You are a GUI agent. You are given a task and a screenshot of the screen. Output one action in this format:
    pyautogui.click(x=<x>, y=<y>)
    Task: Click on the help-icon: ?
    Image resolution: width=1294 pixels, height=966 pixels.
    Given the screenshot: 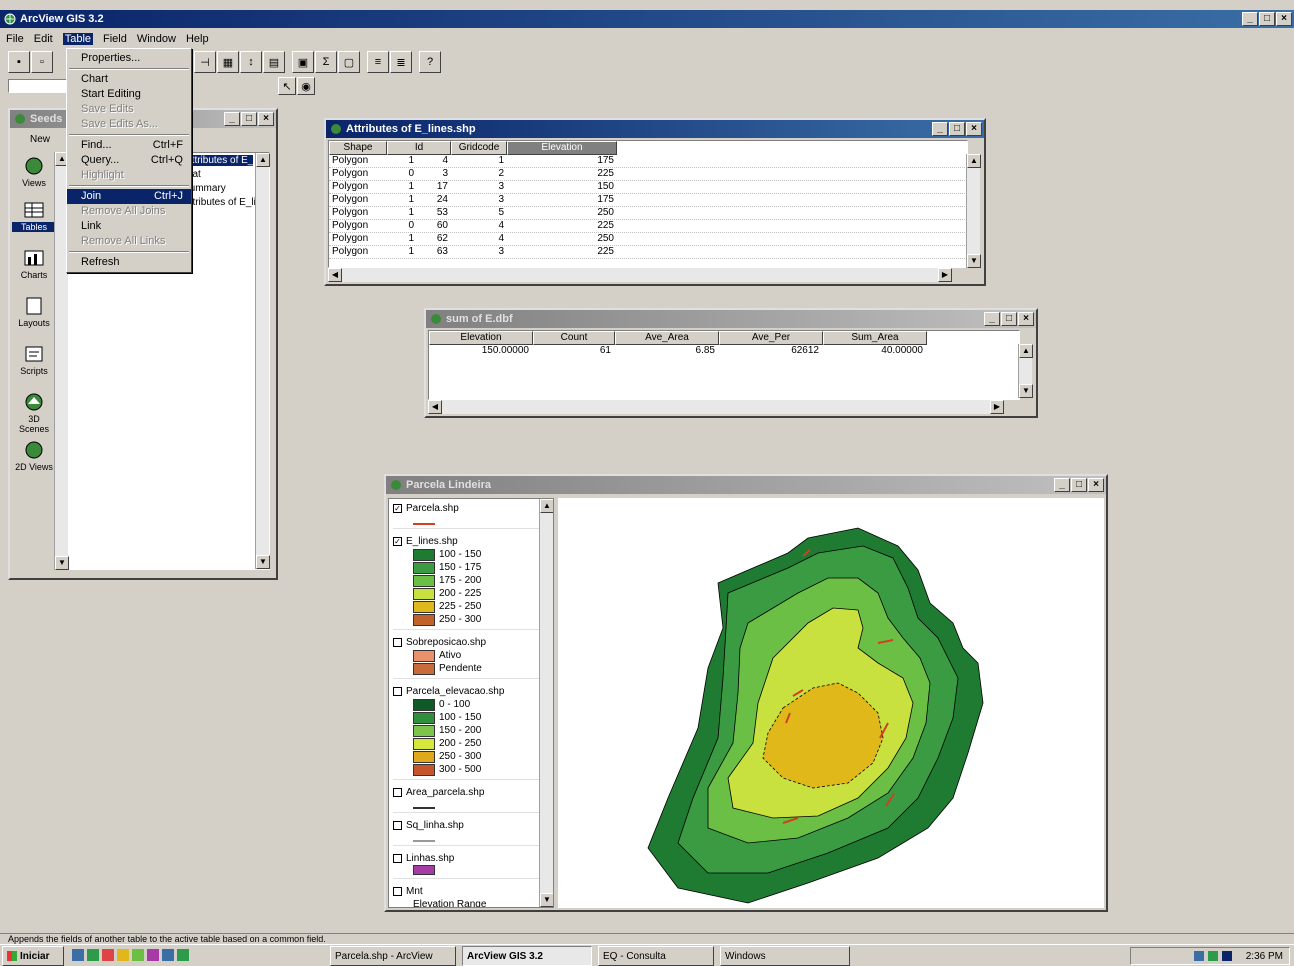 What is the action you would take?
    pyautogui.click(x=430, y=62)
    